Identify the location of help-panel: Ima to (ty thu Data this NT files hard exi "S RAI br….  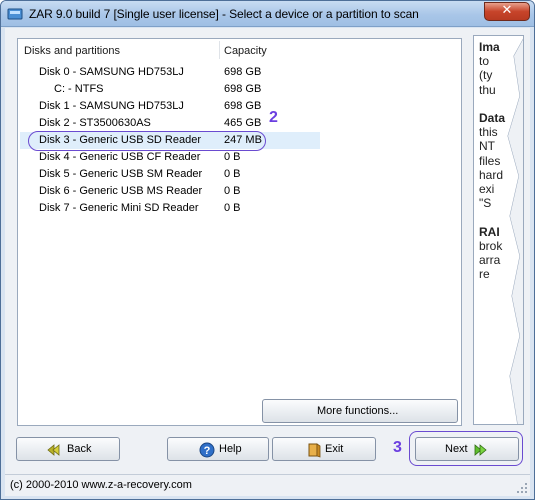
(498, 230).